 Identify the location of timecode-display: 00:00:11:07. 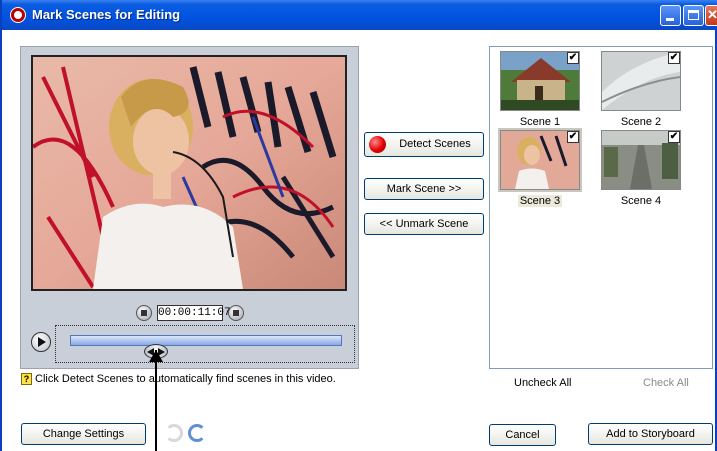
(194, 313).